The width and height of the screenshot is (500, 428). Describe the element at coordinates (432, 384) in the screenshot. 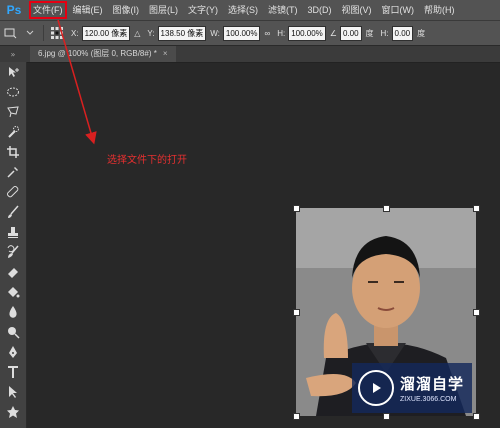

I see `watermark-title: 溜溜自学` at that location.